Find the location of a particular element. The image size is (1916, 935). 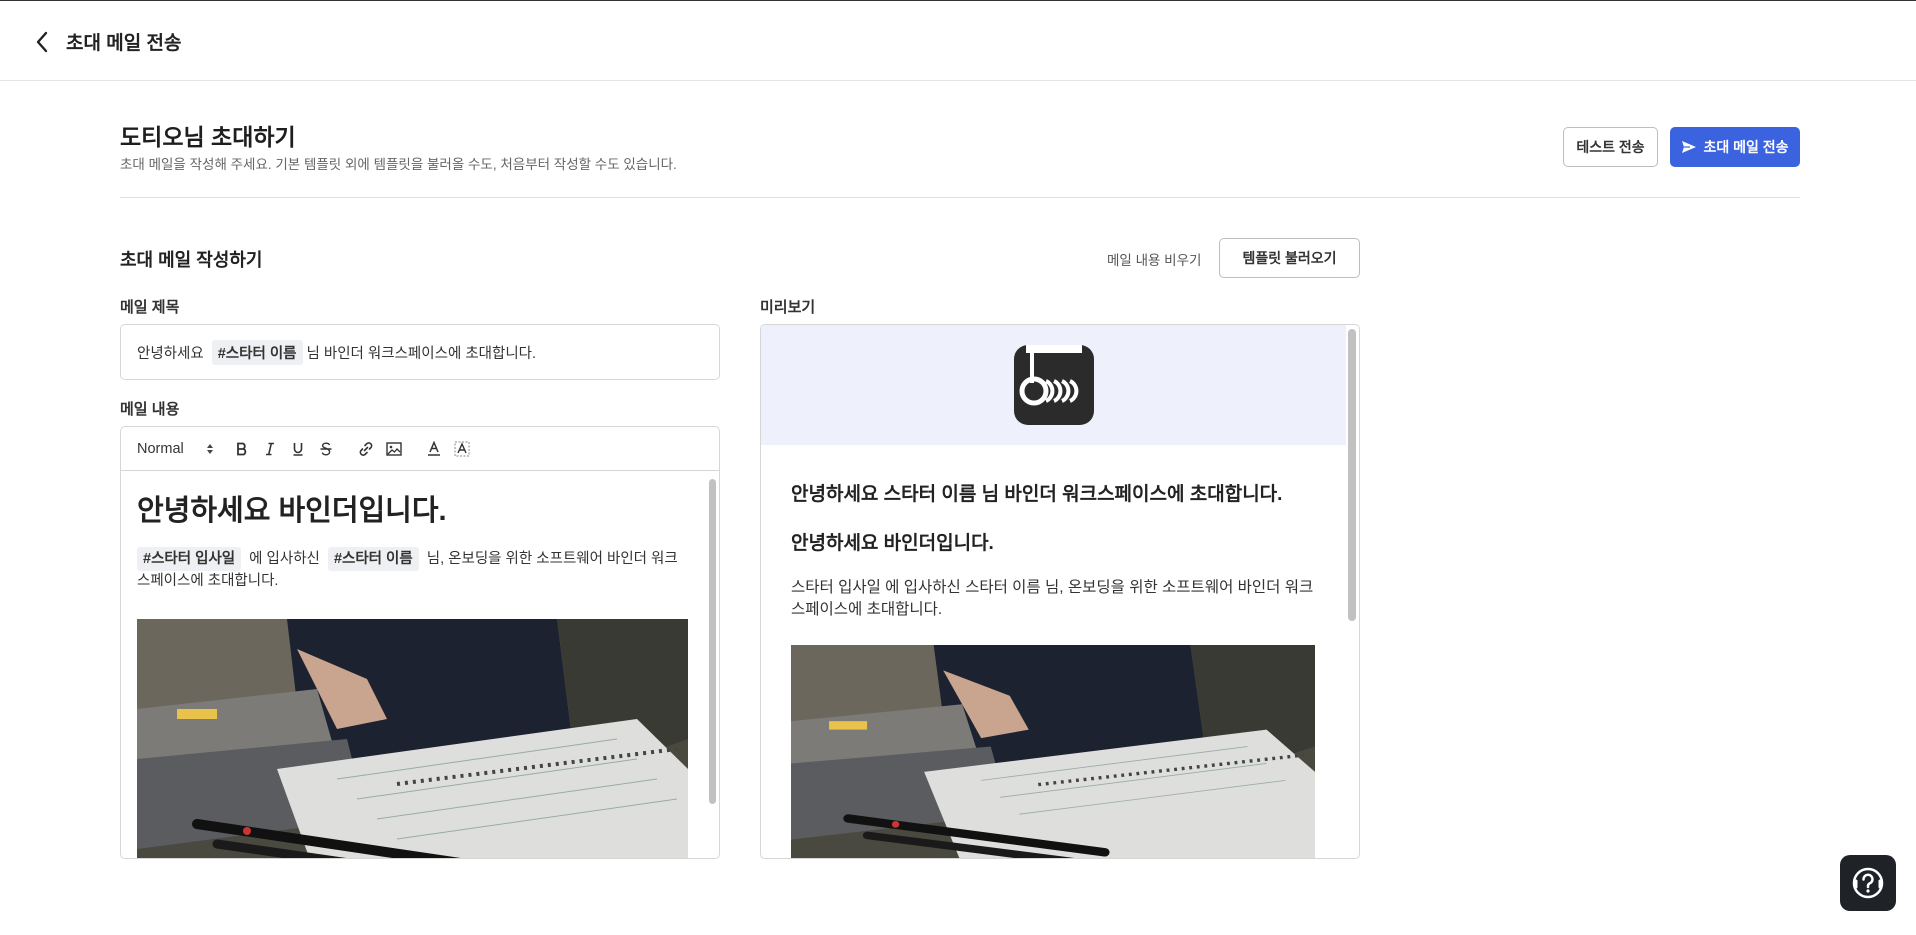

text-color-icon is located at coordinates (433, 448).